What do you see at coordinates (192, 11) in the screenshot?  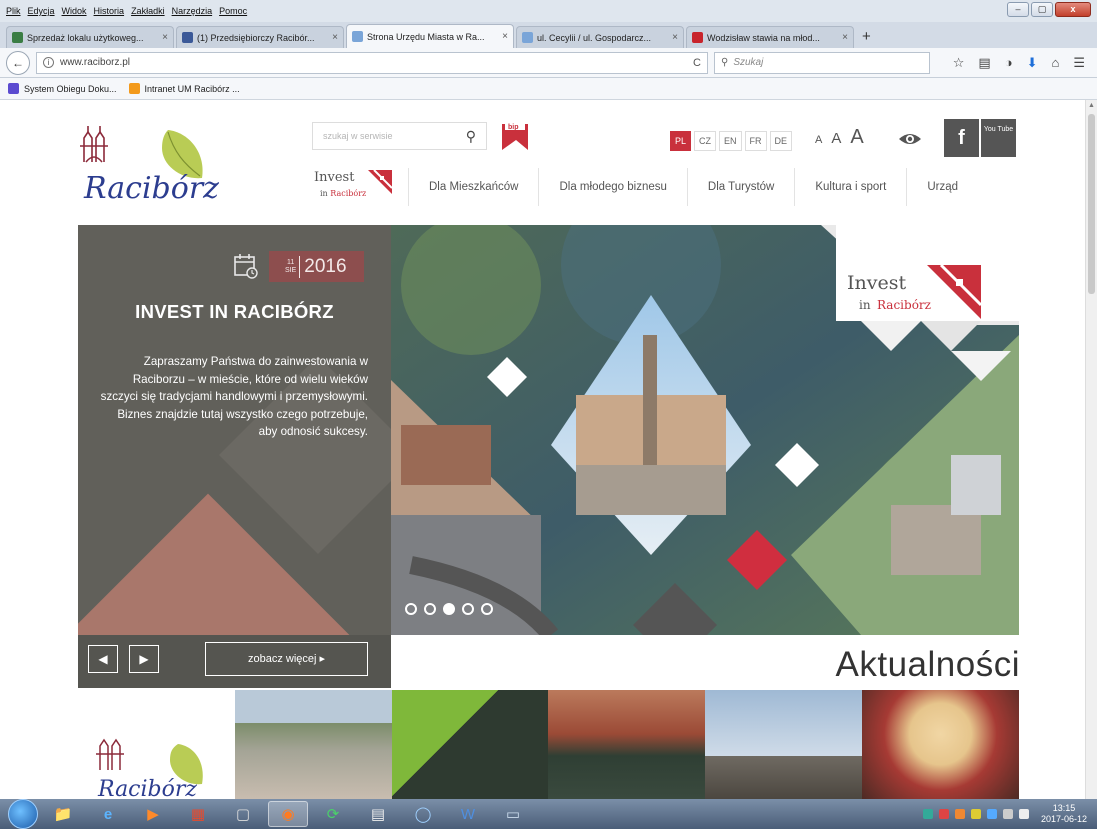 I see `menu-narzedzia: Narzędzia` at bounding box center [192, 11].